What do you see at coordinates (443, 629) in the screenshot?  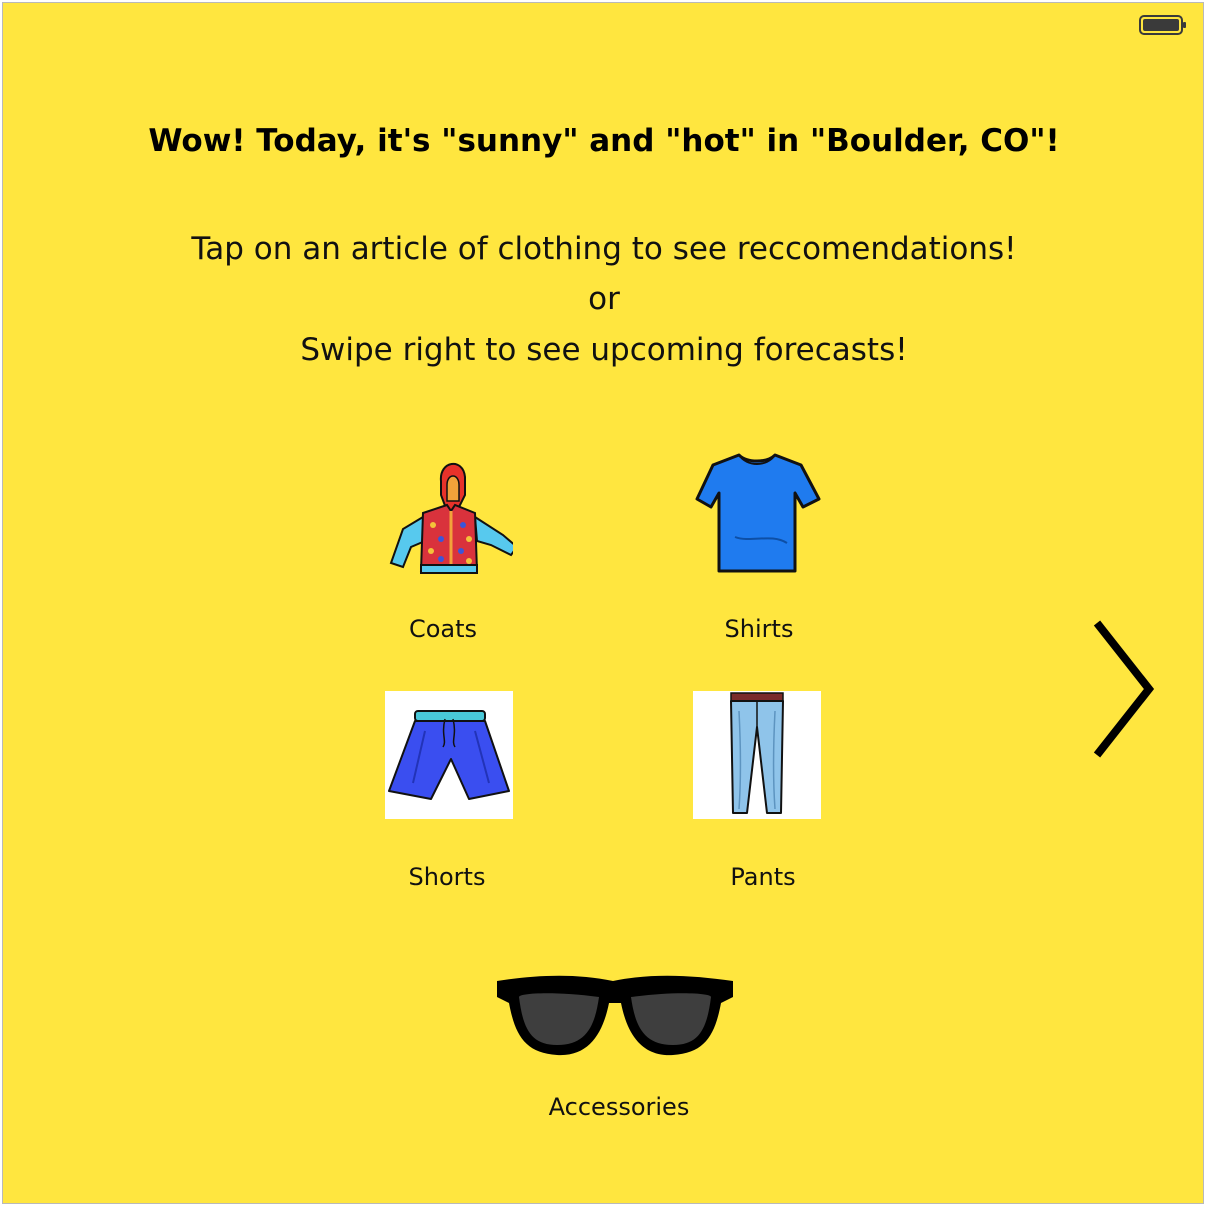 I see `category-label-coats: Coats` at bounding box center [443, 629].